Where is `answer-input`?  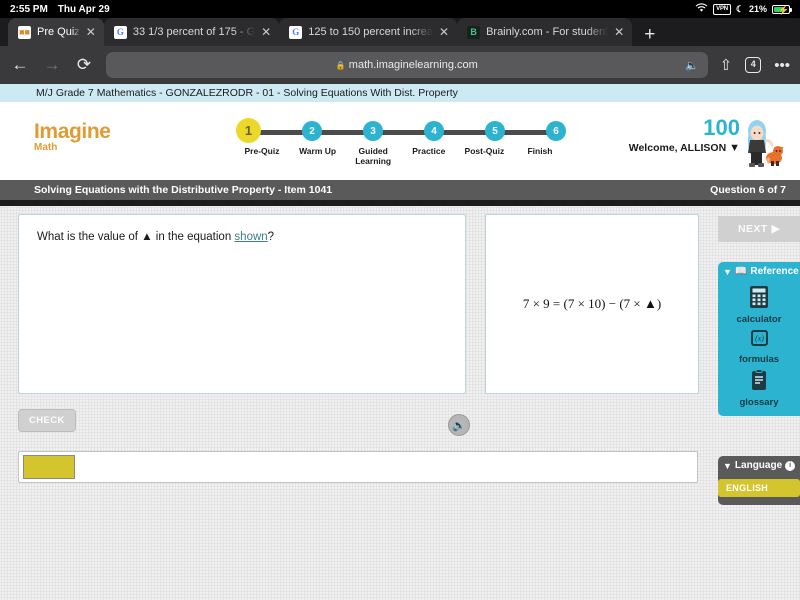 answer-input is located at coordinates (358, 467).